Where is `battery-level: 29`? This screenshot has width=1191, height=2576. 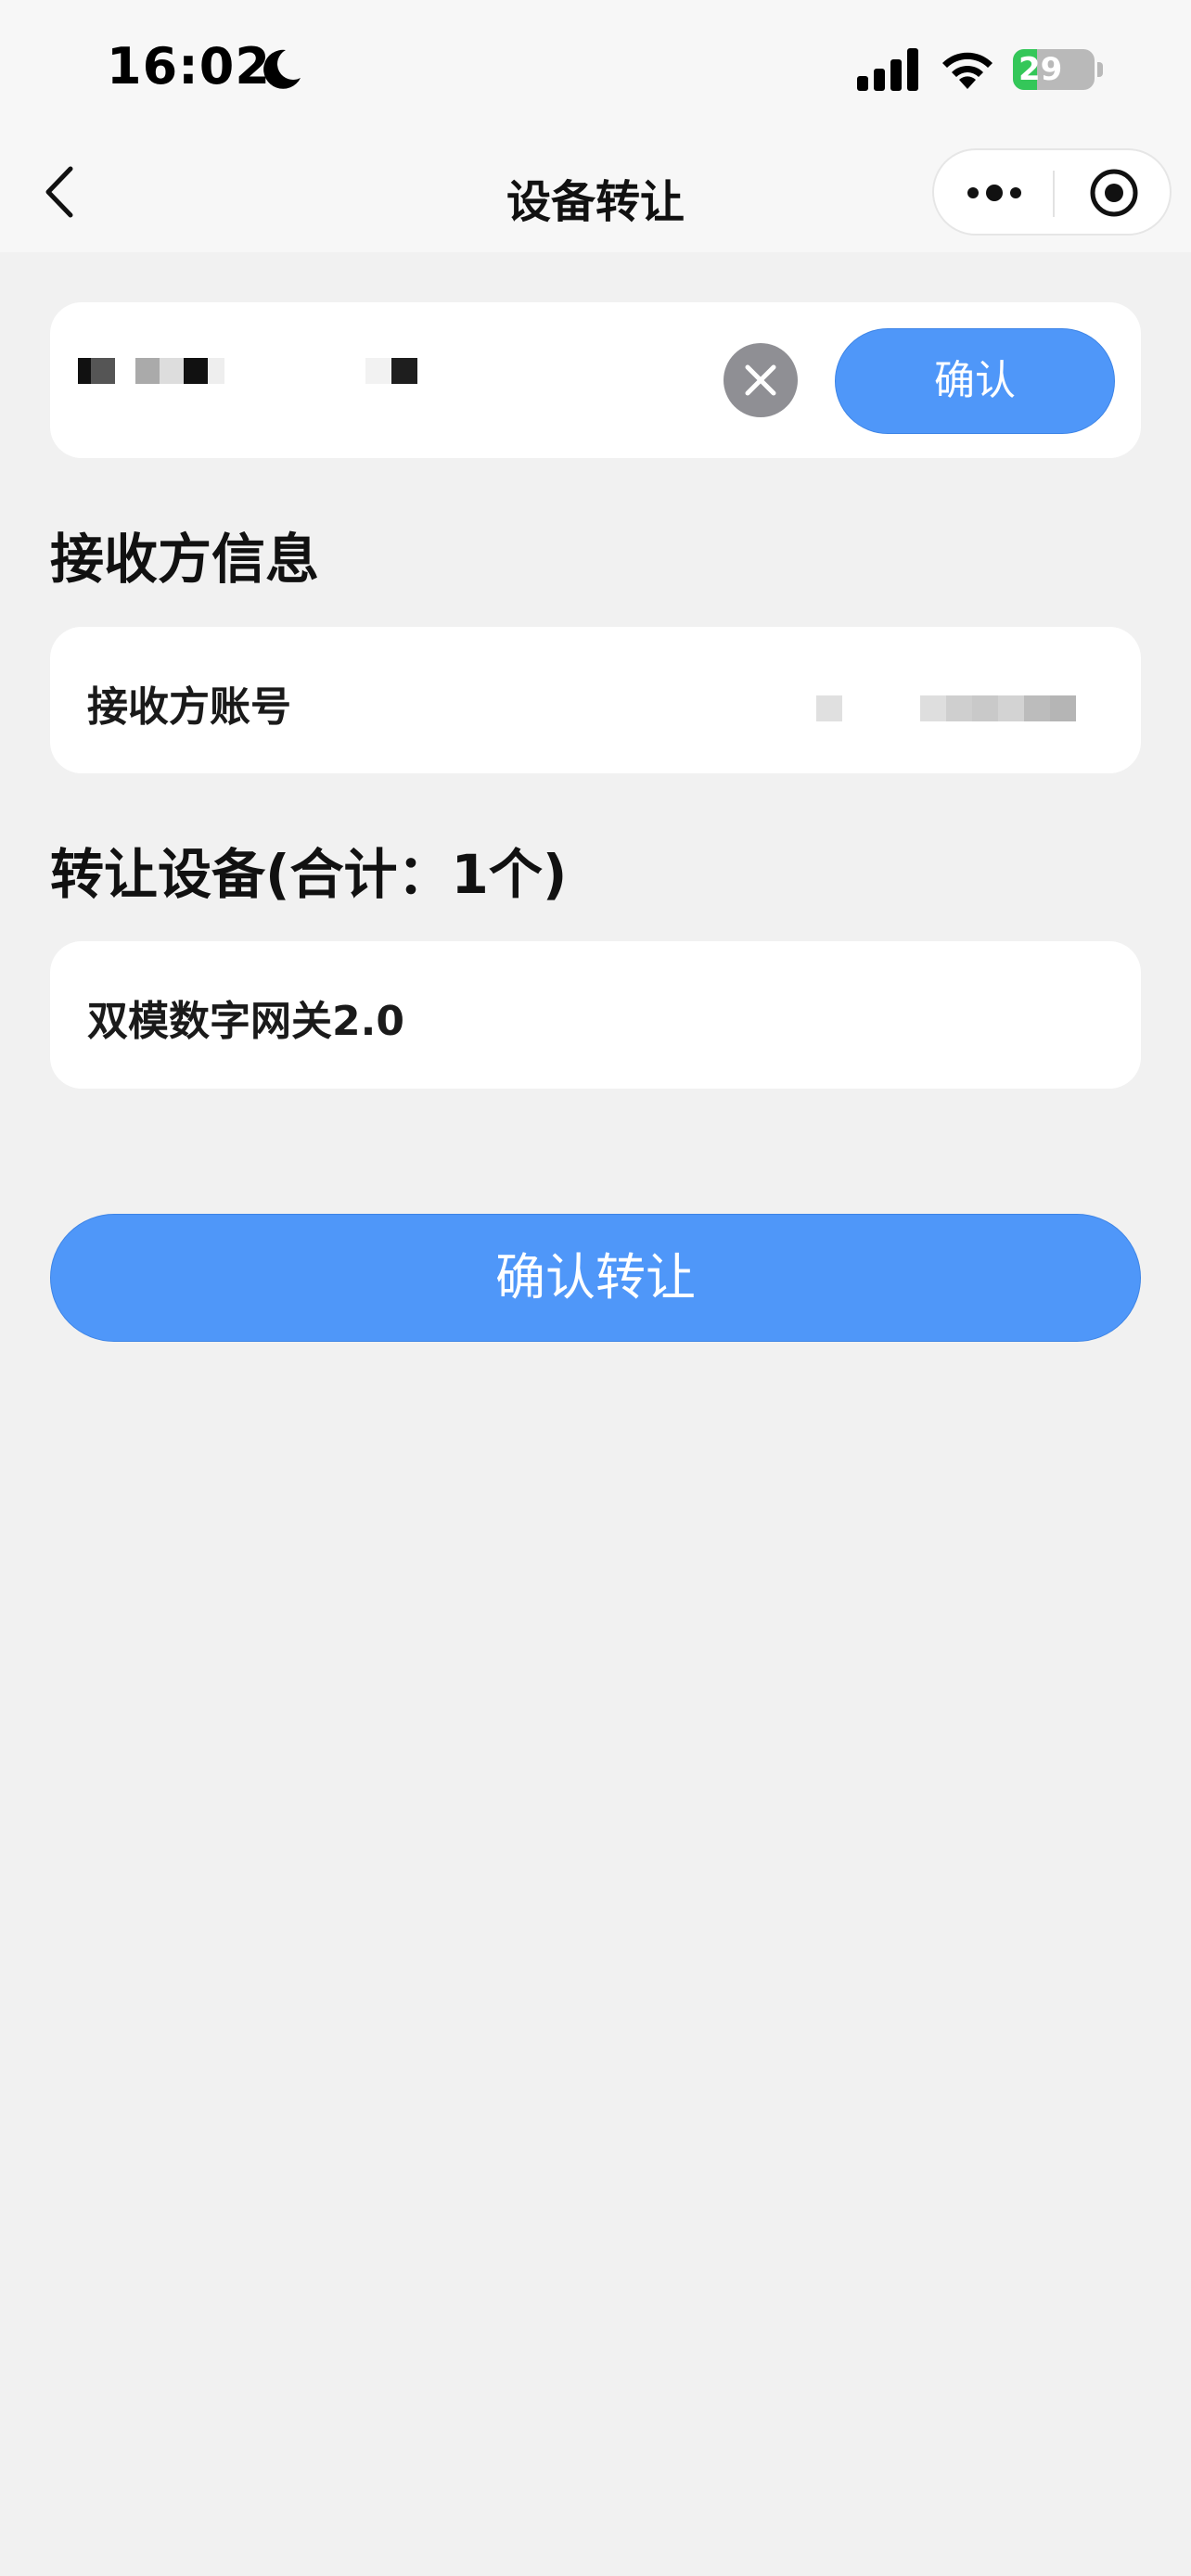
battery-level: 29 is located at coordinates (1040, 69).